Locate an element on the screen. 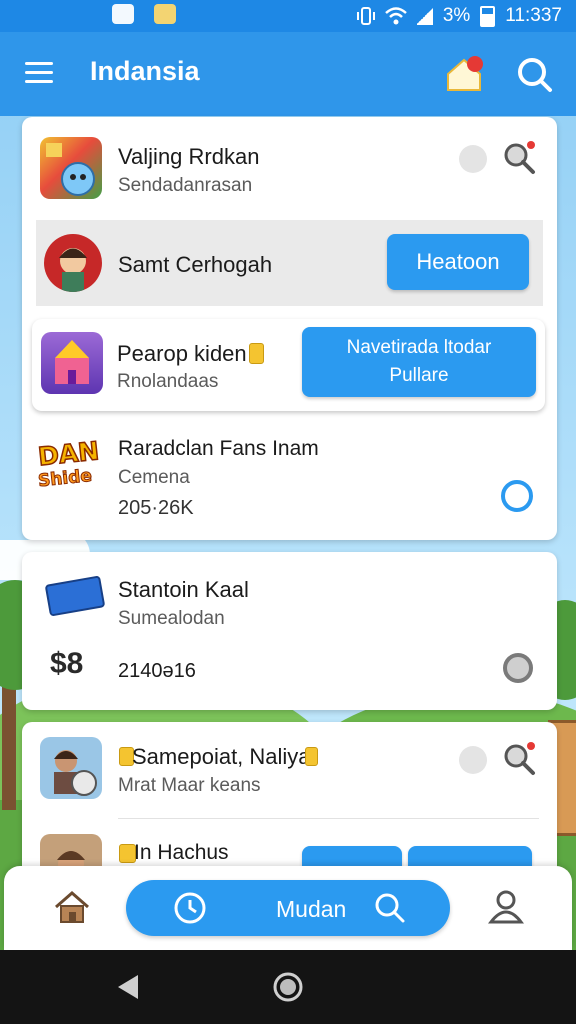  app-bar: Indansia is located at coordinates (288, 74).